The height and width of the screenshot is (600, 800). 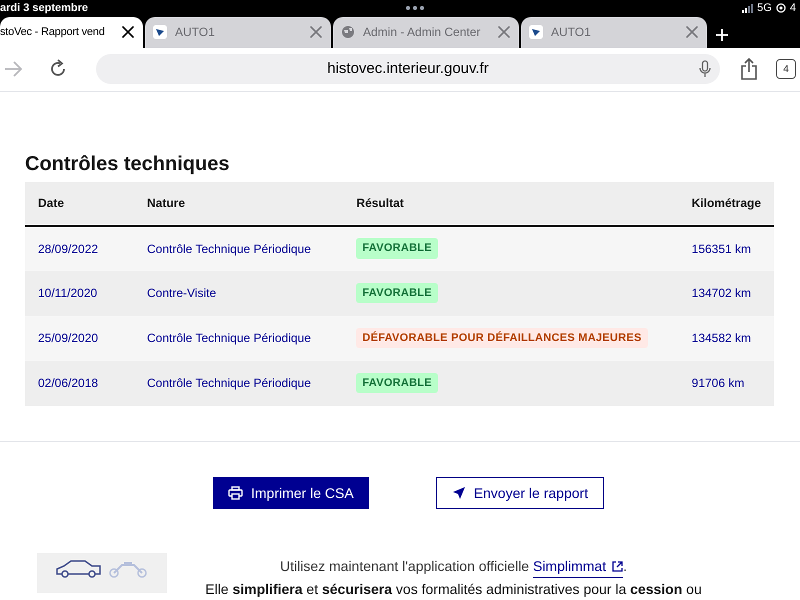 What do you see at coordinates (453, 567) in the screenshot?
I see `promo-text: Utilisez maintenant l'application officielle Simplimmat .` at bounding box center [453, 567].